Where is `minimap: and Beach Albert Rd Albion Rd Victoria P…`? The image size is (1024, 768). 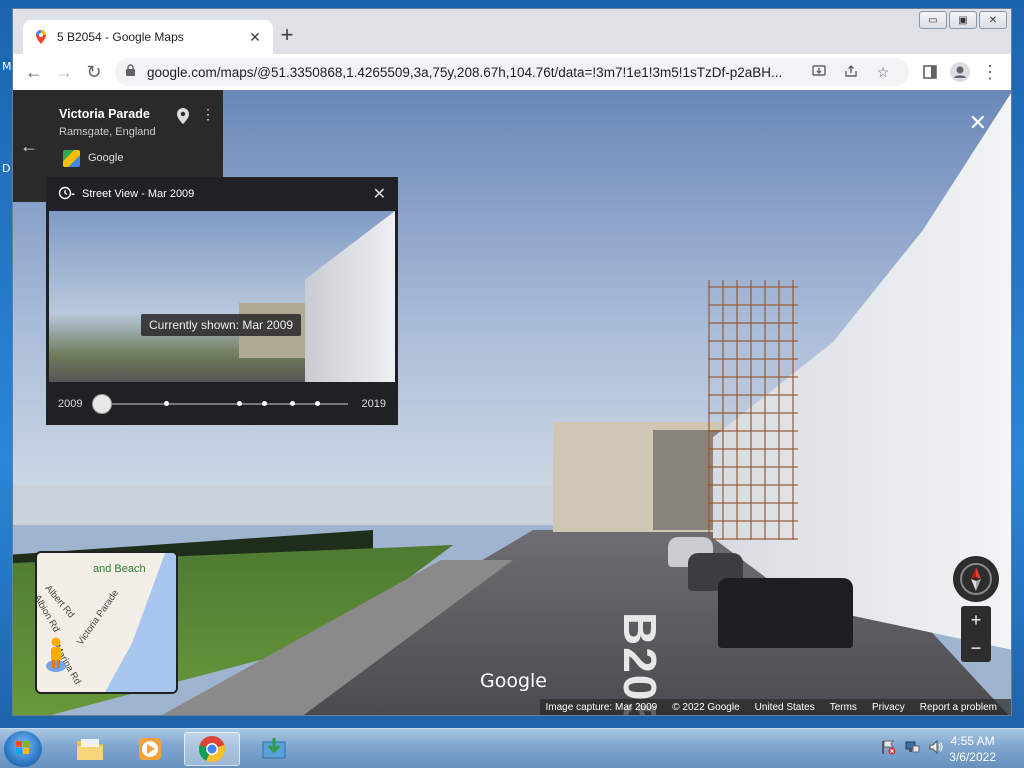 minimap: and Beach Albert Rd Albion Rd Victoria P… is located at coordinates (106, 622).